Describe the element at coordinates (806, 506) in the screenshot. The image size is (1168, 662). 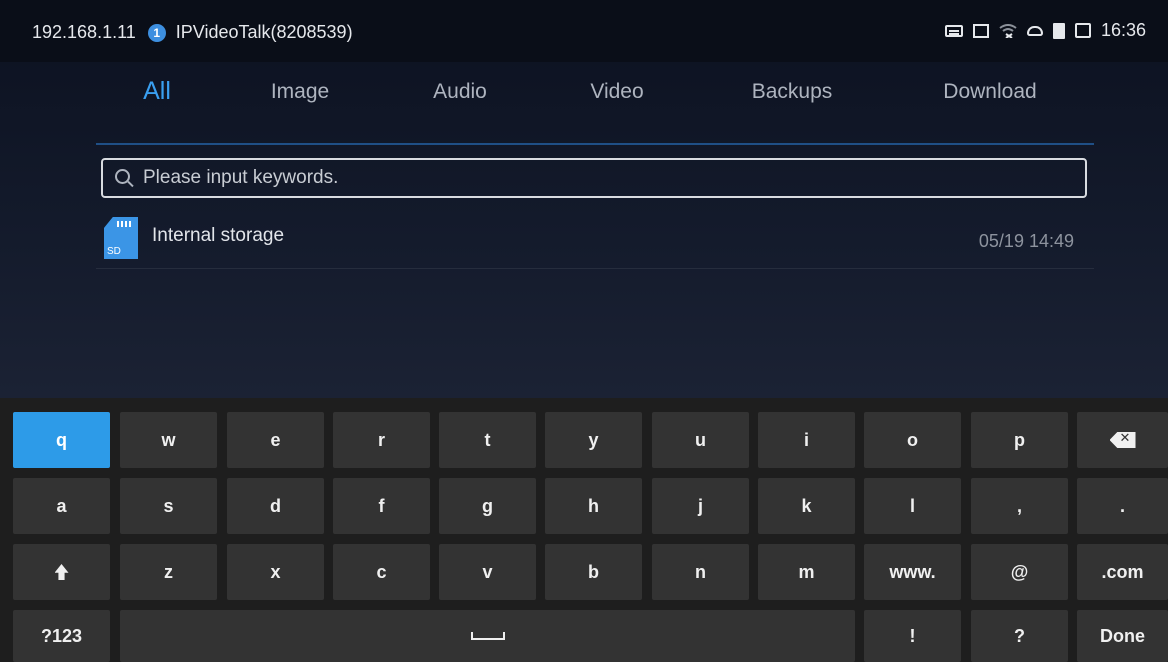
I see `key-k: k` at that location.